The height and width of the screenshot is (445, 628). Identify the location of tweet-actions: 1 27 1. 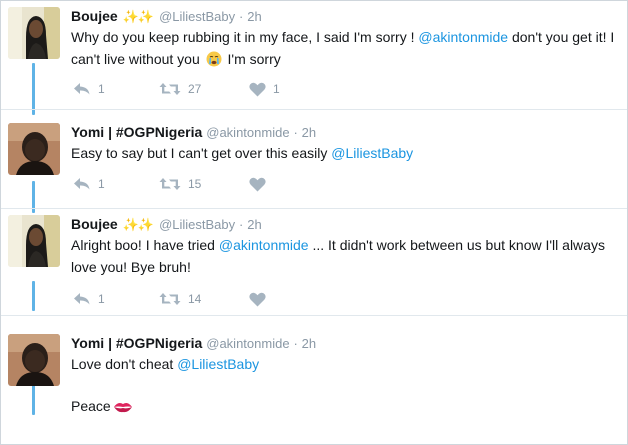
(221, 89).